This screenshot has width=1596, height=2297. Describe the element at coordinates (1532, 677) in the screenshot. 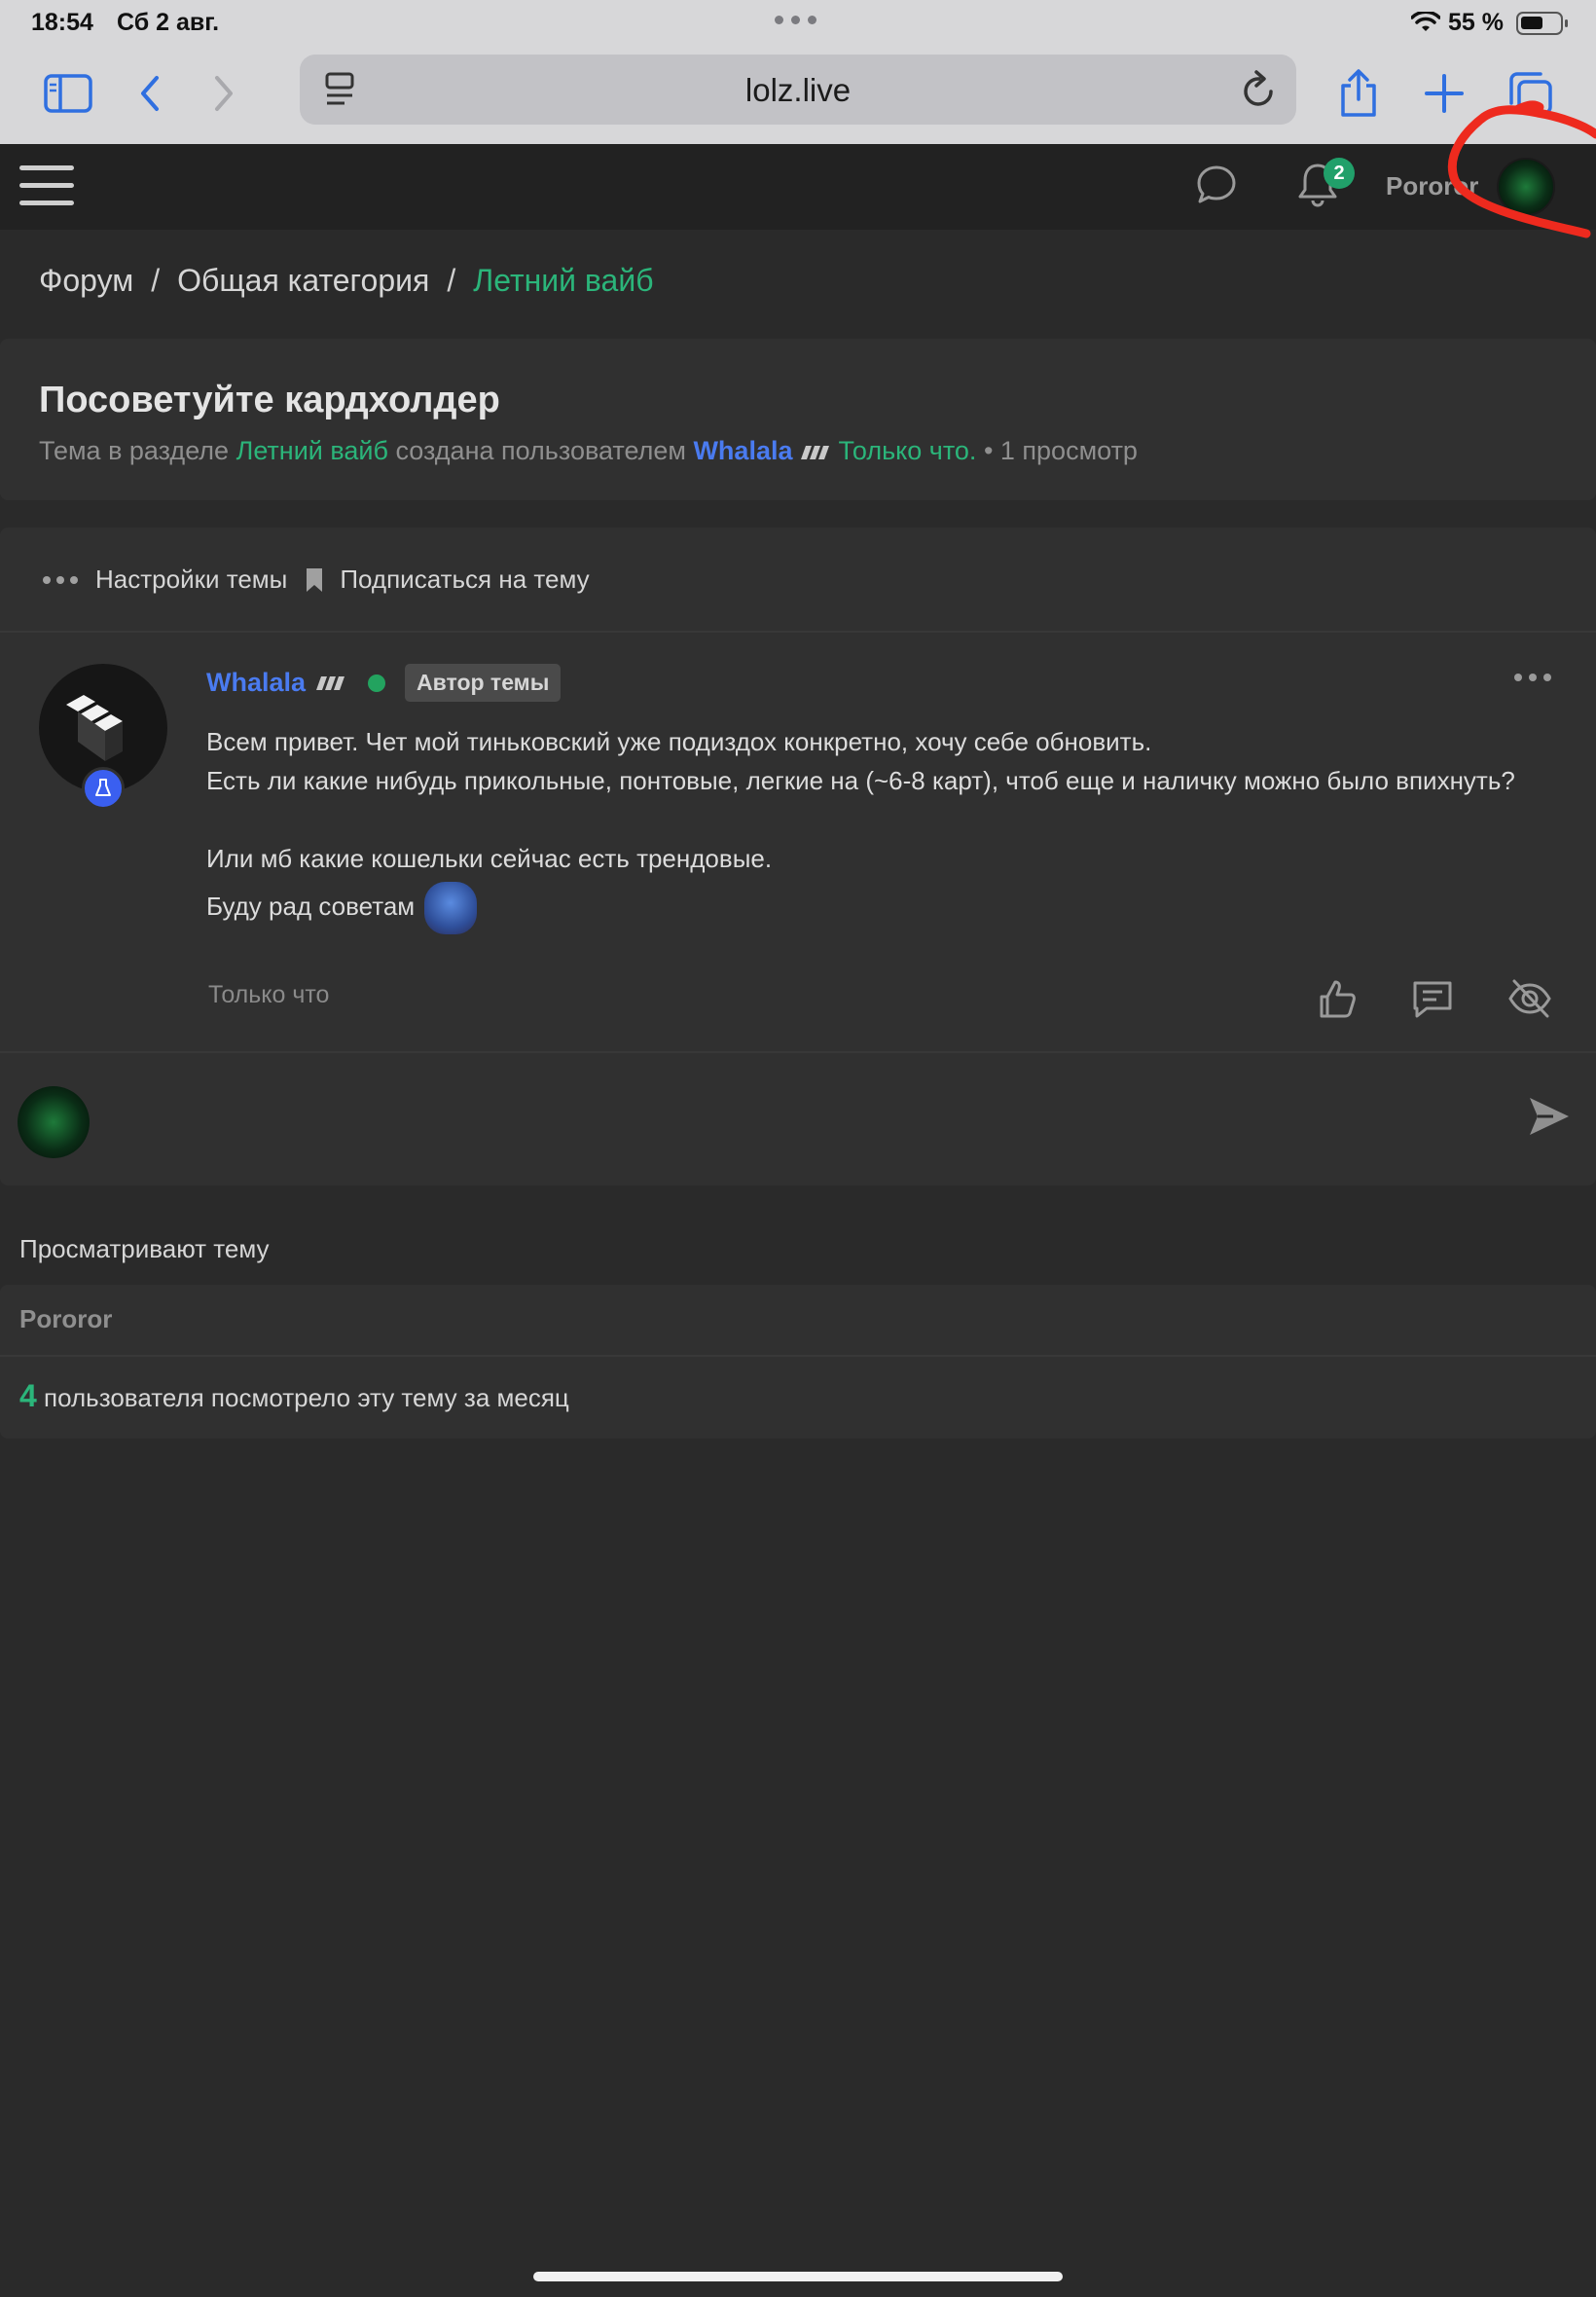

I see `post-more-icon` at that location.